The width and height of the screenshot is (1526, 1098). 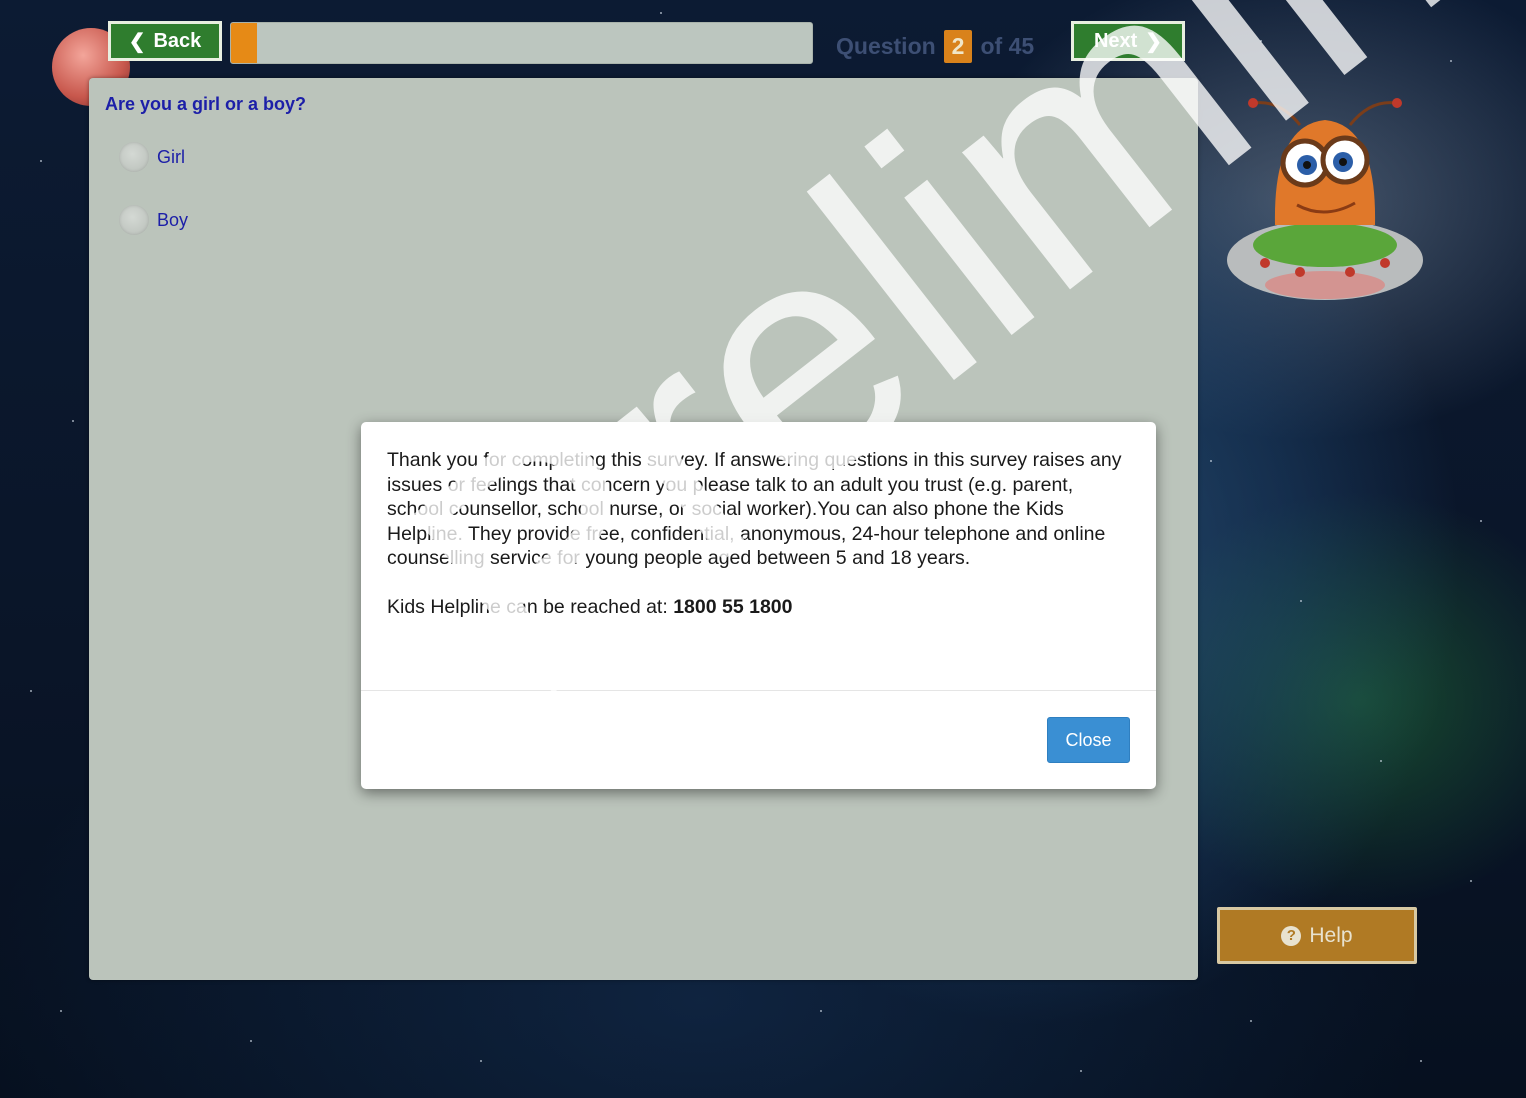 What do you see at coordinates (733, 606) in the screenshot?
I see `helpline-number: 1800 55 1800` at bounding box center [733, 606].